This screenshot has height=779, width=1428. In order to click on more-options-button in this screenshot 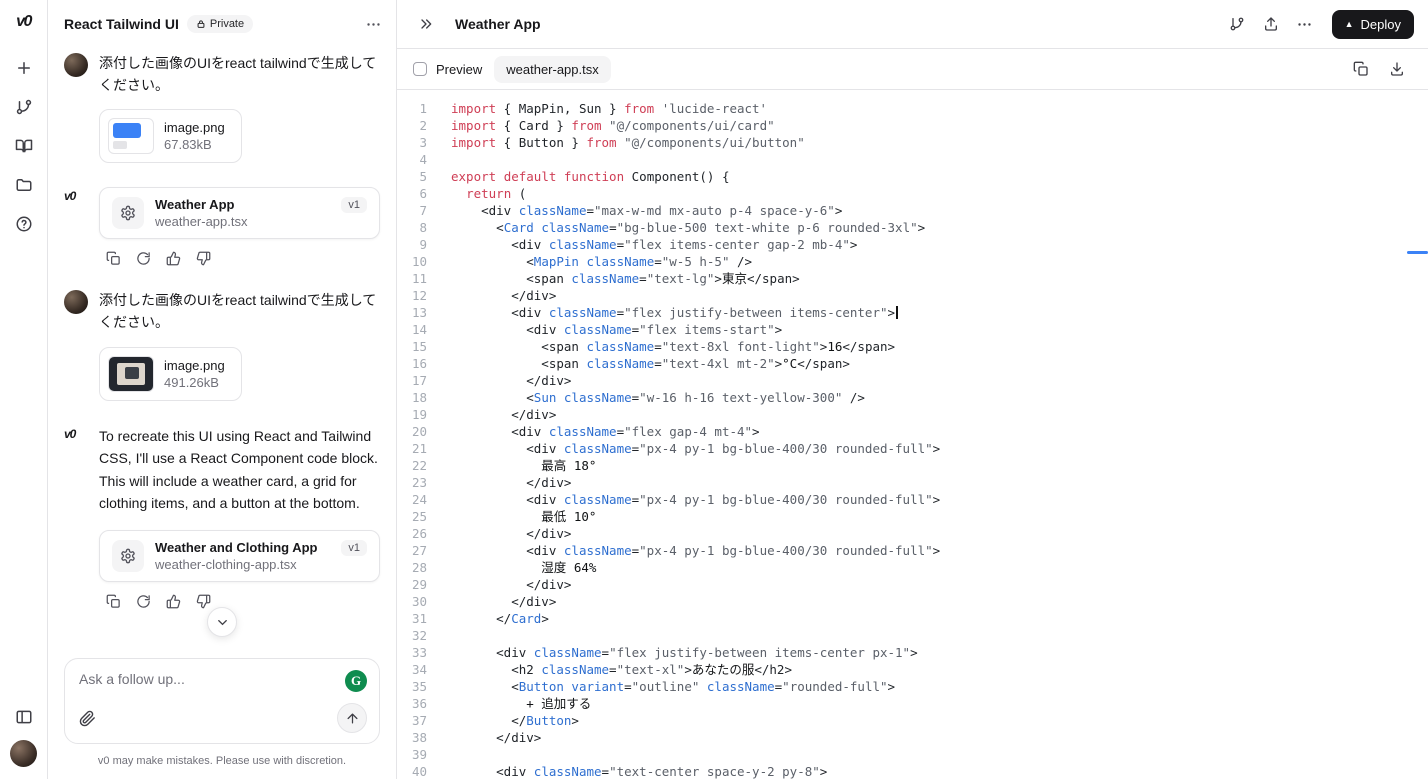, I will do `click(1305, 24)`.